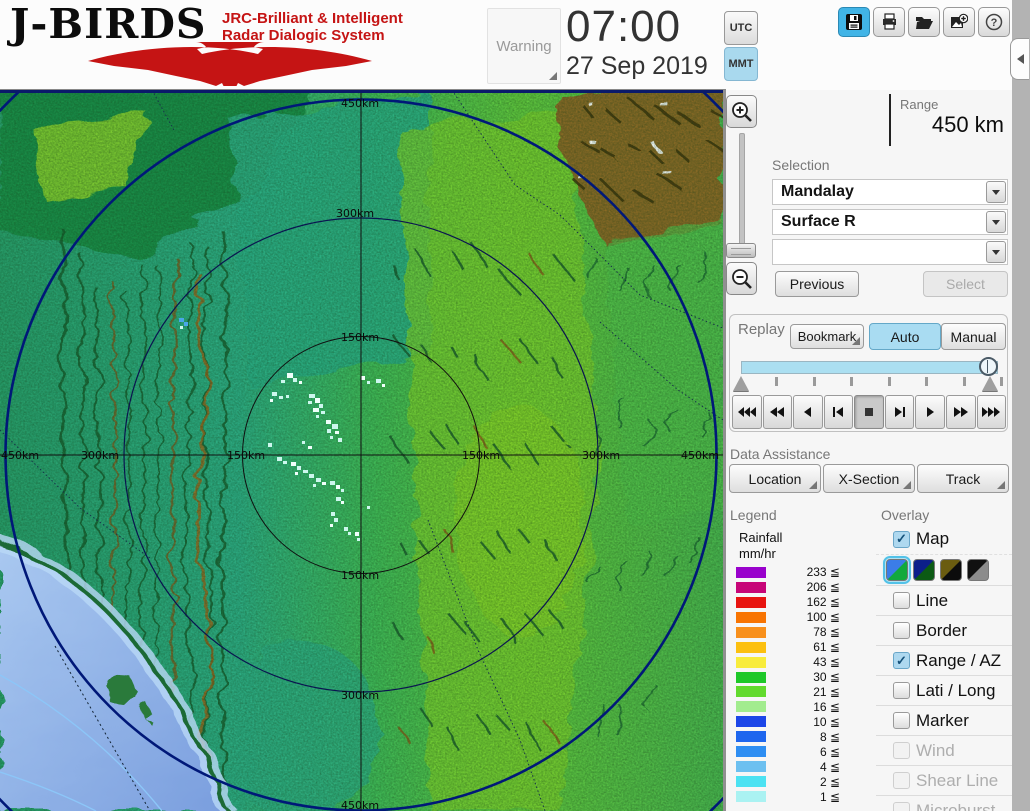 This screenshot has width=1030, height=811. Describe the element at coordinates (930, 412) in the screenshot. I see `play-button` at that location.